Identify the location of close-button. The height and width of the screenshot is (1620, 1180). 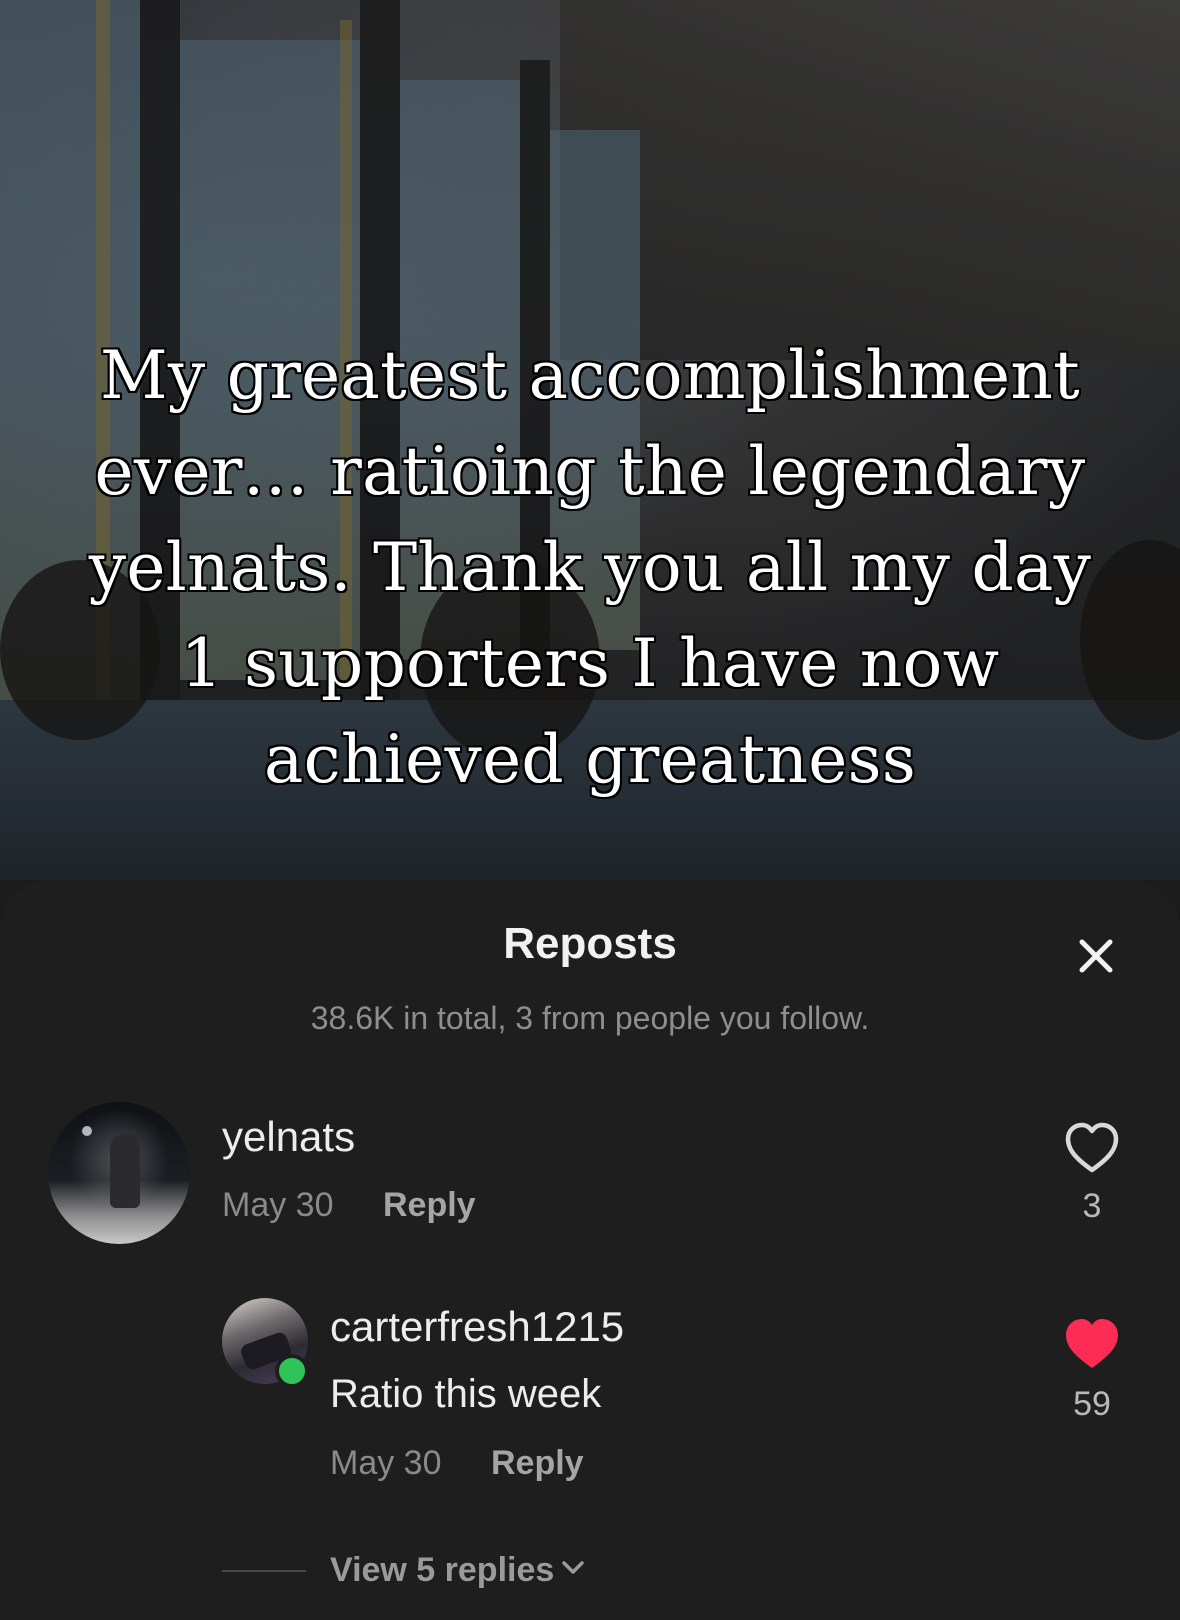
(1096, 956).